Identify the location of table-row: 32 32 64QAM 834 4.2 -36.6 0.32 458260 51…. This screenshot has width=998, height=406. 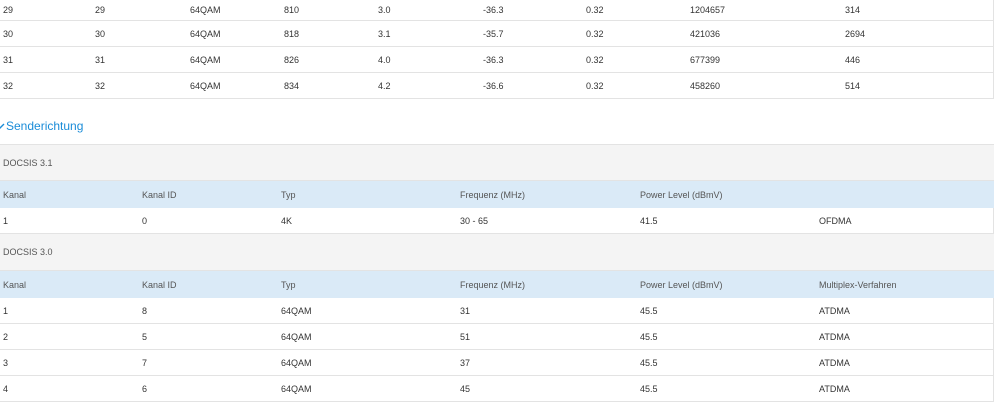
(497, 86).